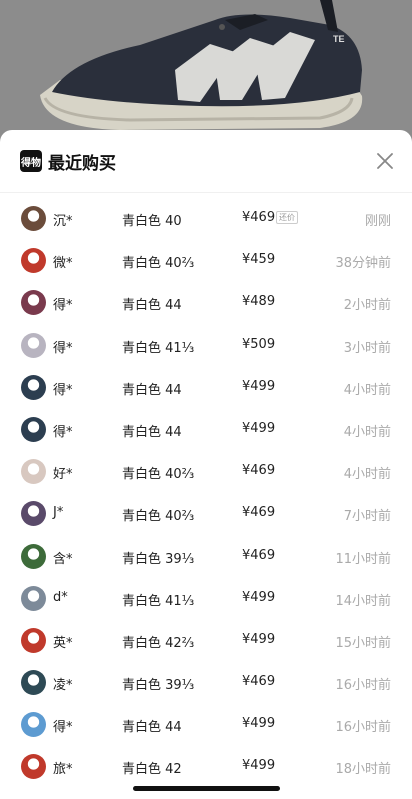  Describe the element at coordinates (377, 221) in the screenshot. I see `purchase-time: 刚刚` at that location.